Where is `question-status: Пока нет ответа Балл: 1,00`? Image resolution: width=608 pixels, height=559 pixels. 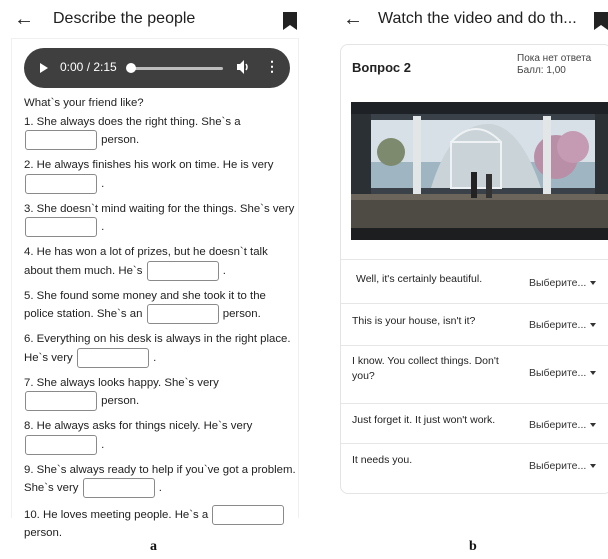 question-status: Пока нет ответа Балл: 1,00 is located at coordinates (554, 65).